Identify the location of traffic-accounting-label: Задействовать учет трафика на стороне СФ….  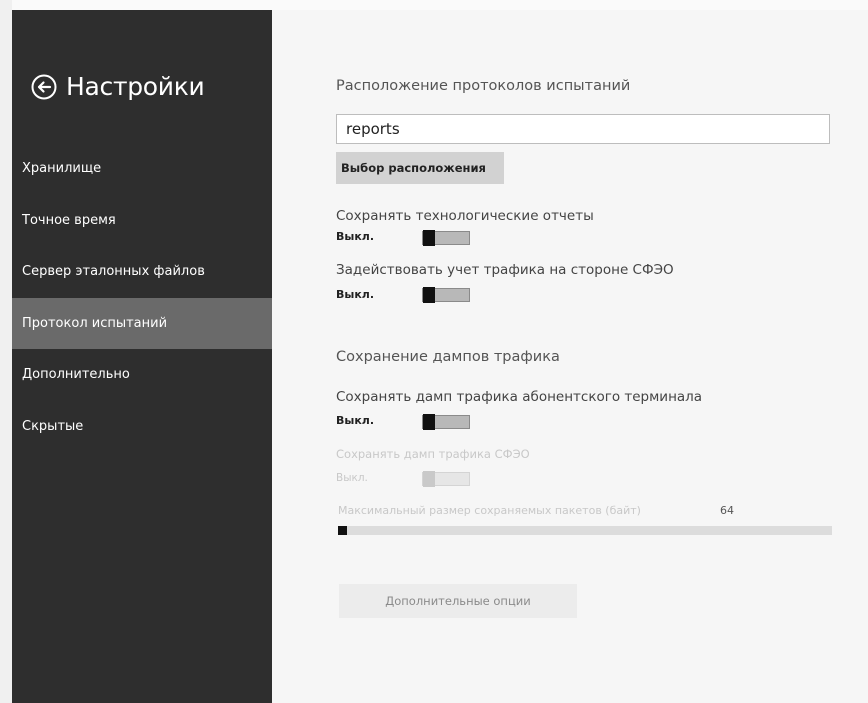
(505, 270).